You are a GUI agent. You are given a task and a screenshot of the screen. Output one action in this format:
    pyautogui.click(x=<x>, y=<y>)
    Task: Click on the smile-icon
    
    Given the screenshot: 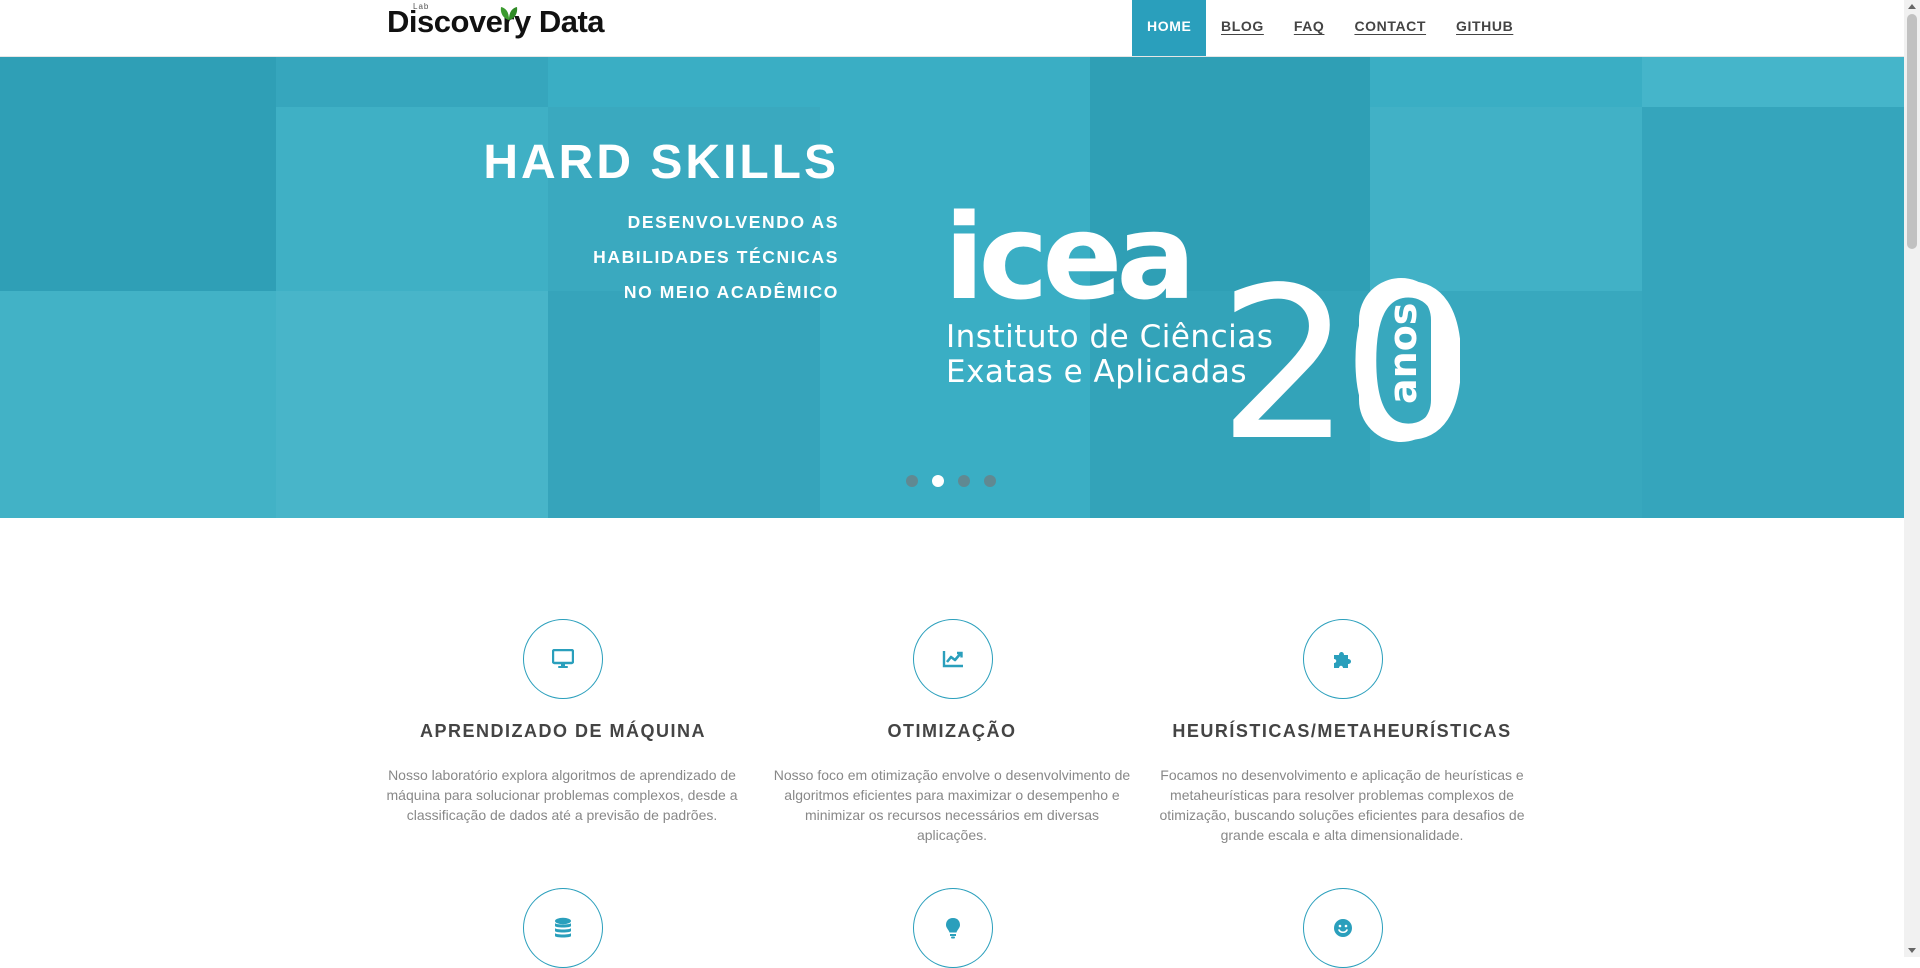 What is the action you would take?
    pyautogui.click(x=1343, y=928)
    